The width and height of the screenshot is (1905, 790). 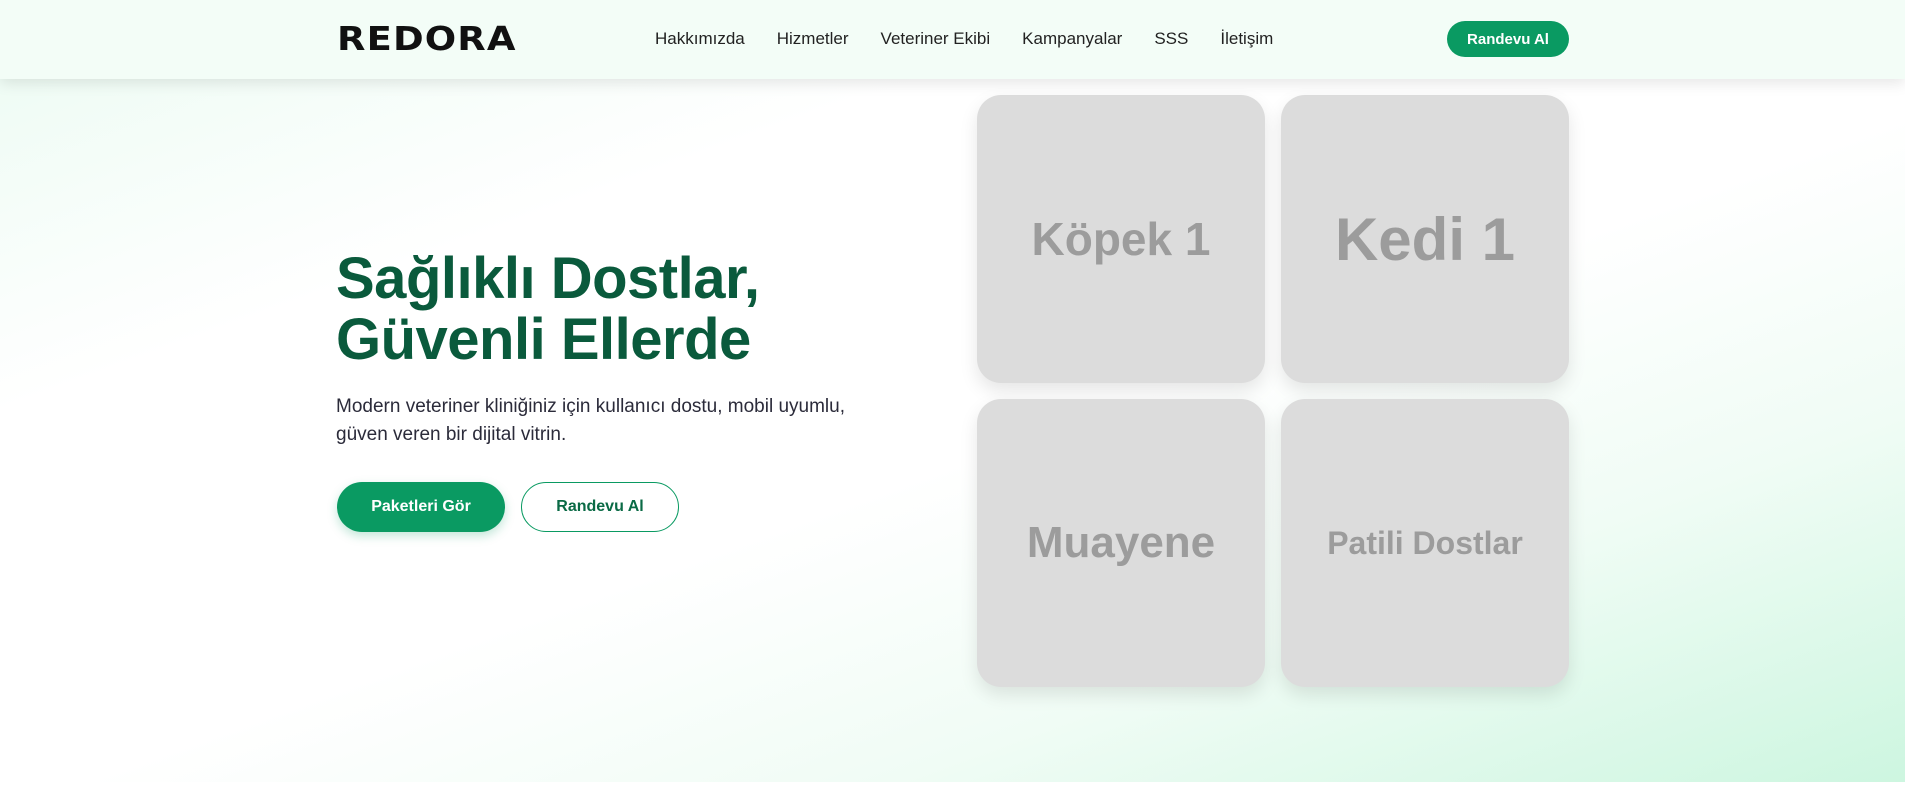 I want to click on nav-item-vet-team: Veteriner Ekibi, so click(x=936, y=39).